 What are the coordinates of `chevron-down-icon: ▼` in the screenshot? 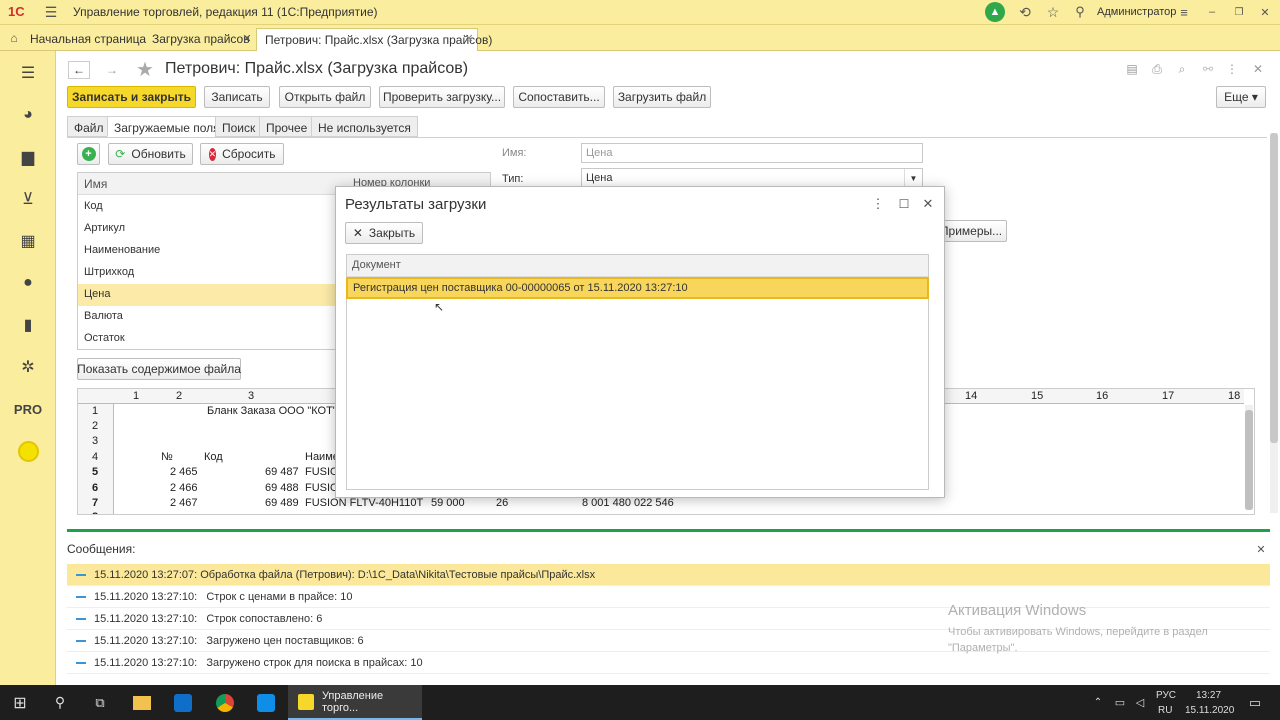 It's located at (913, 178).